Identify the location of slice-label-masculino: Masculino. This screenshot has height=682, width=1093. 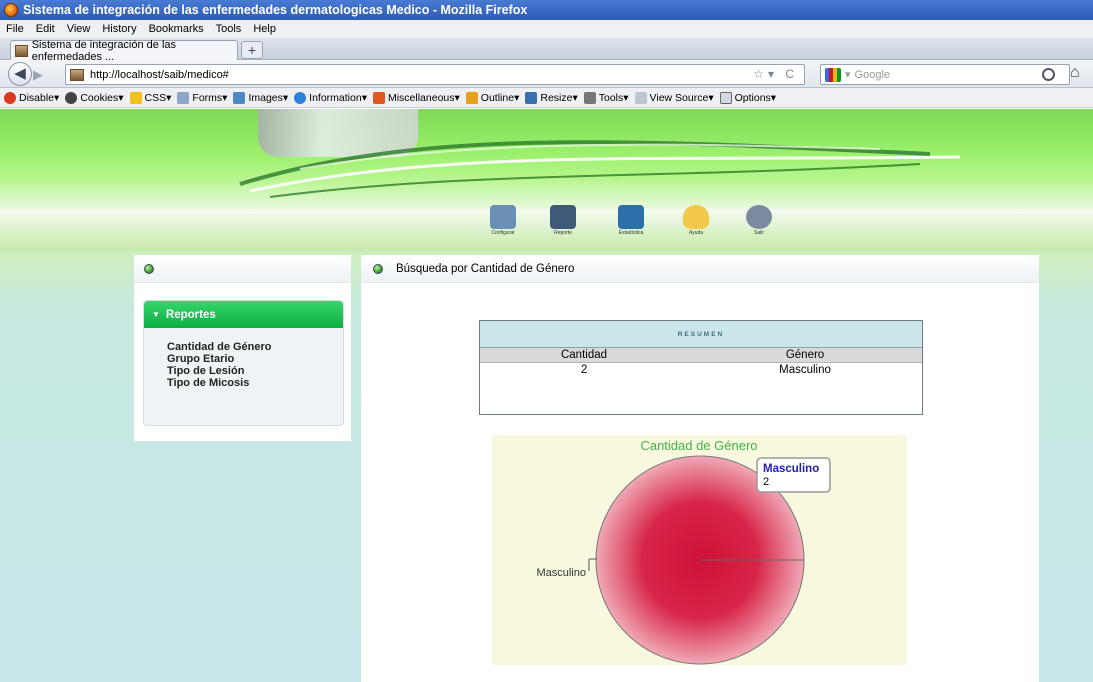
(561, 573).